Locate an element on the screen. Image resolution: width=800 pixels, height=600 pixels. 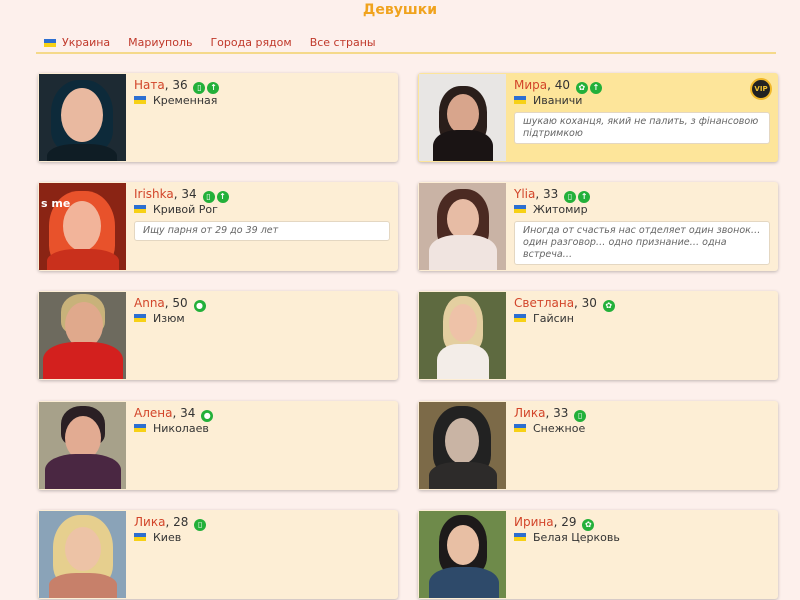
profile-name-line: Мира, 40 ✿ ↑ is located at coordinates (558, 86).